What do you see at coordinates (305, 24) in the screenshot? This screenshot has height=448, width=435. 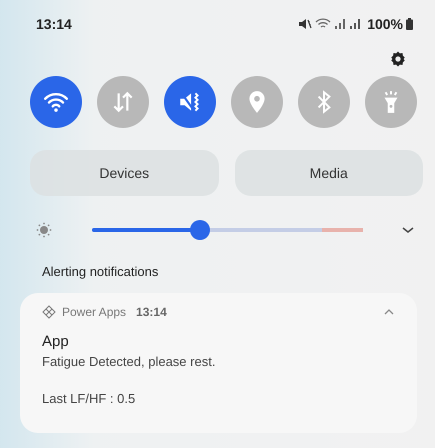 I see `mute-status-icon` at bounding box center [305, 24].